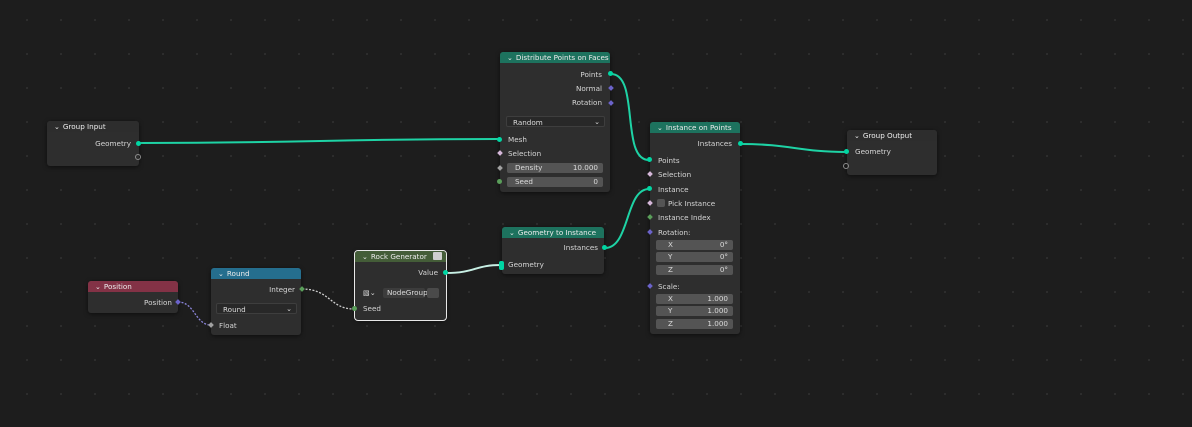 The image size is (1192, 427). Describe the element at coordinates (610, 73) in the screenshot. I see `output-socket-points` at that location.